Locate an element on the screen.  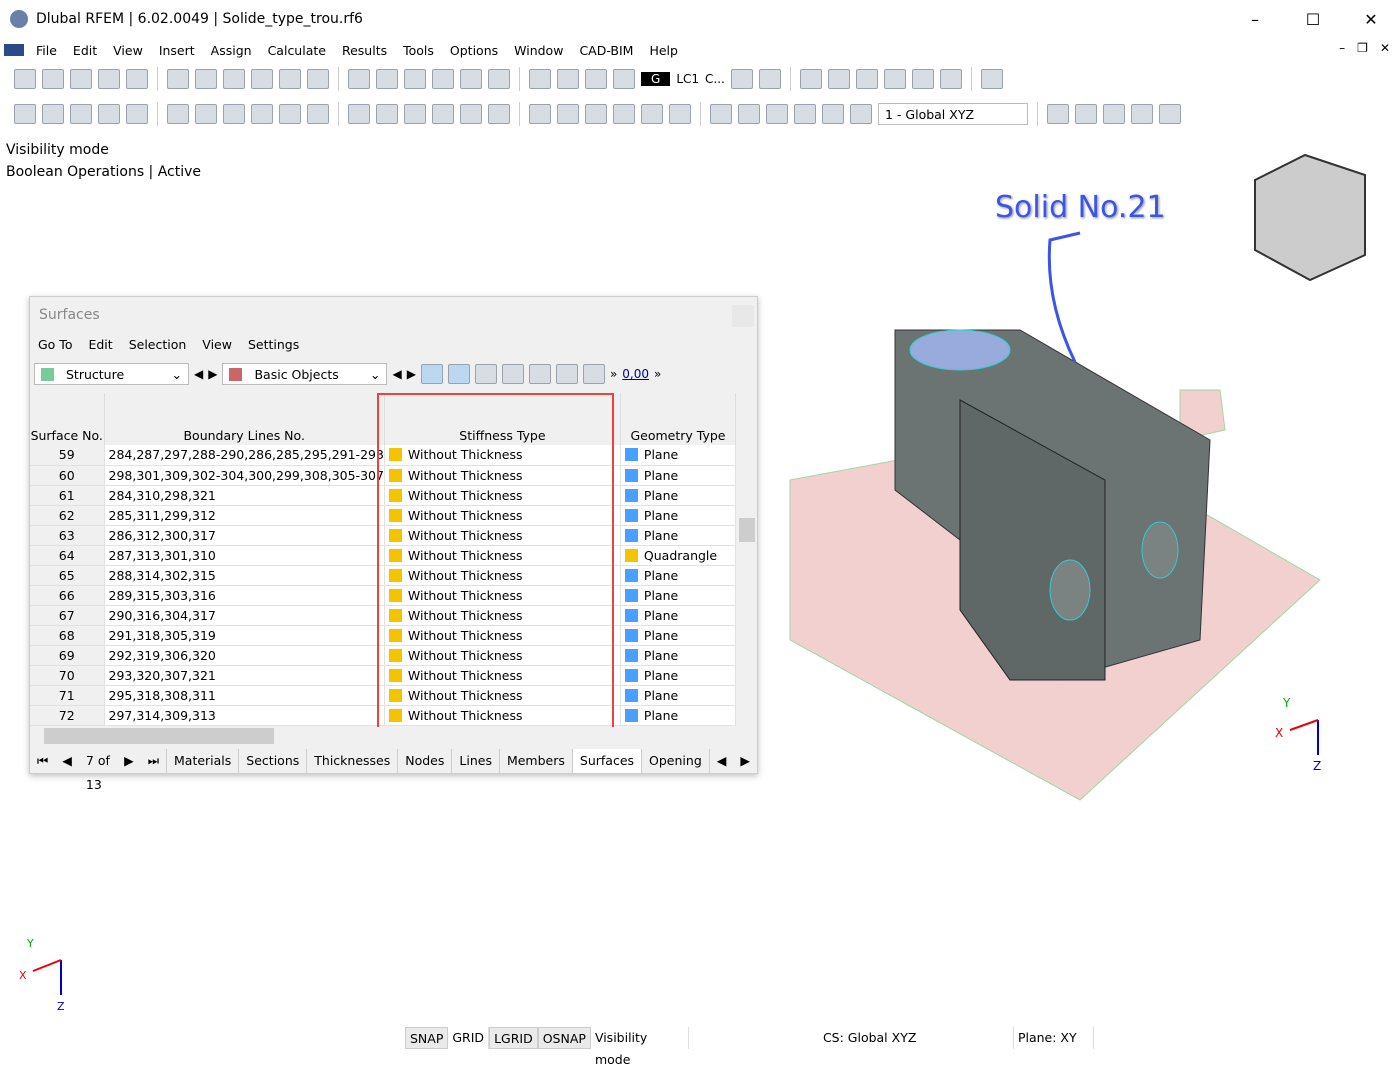
table-row: 65 288,314,302,315 Without Thickness Plane is located at coordinates (383, 575).